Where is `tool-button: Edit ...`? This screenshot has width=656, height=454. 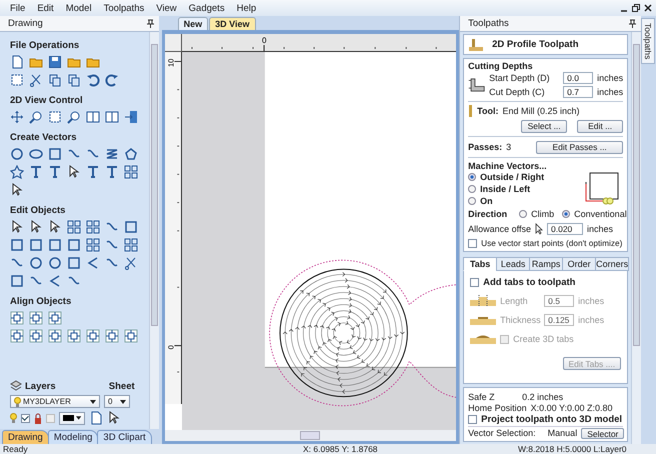 tool-button: Edit ... is located at coordinates (600, 126).